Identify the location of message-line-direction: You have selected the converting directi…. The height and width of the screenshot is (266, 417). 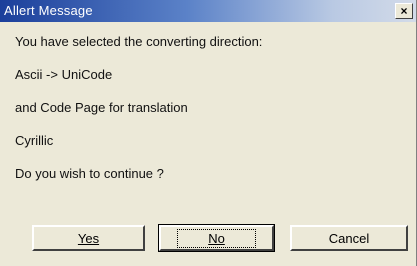
(139, 41).